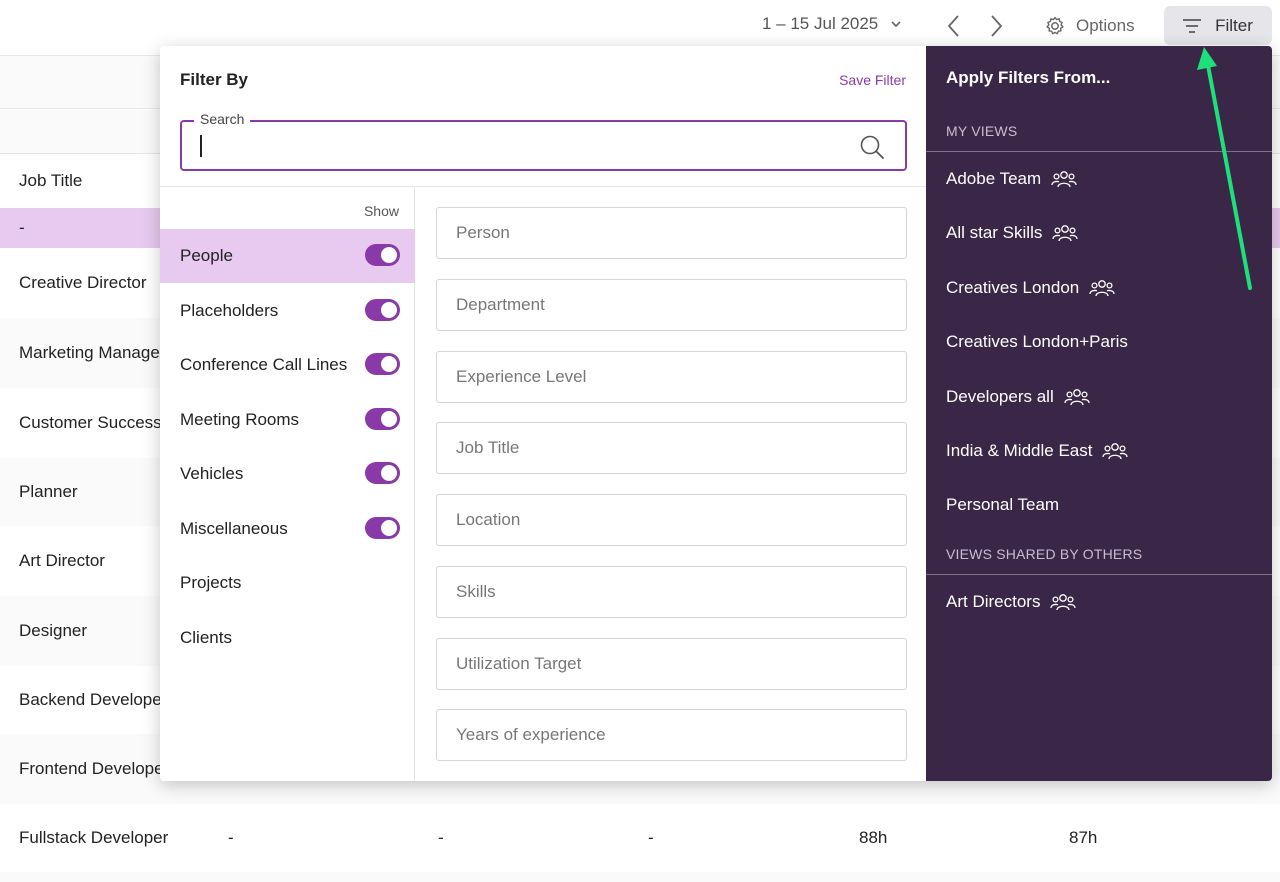 The image size is (1280, 882). I want to click on type-item-vehicles: Vehicles, so click(287, 474).